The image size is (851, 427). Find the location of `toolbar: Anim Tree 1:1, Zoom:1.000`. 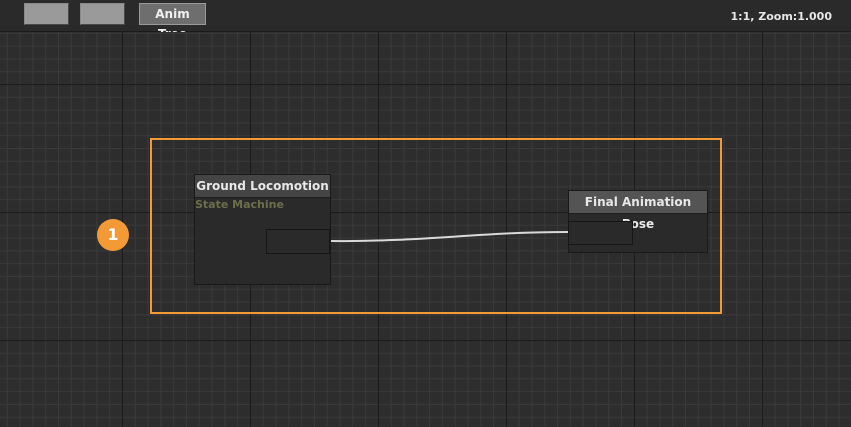

toolbar: Anim Tree 1:1, Zoom:1.000 is located at coordinates (425, 20).